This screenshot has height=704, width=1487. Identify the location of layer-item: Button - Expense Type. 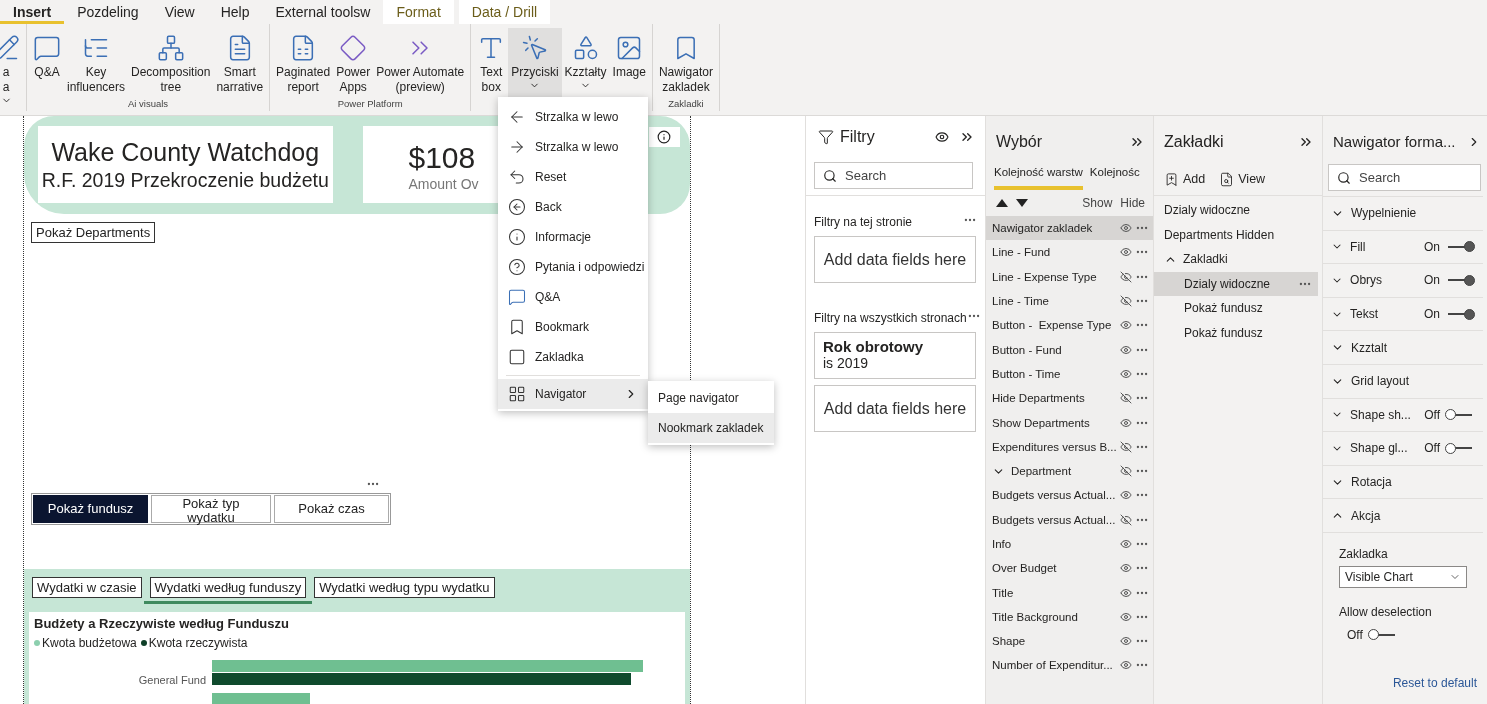
(1069, 325).